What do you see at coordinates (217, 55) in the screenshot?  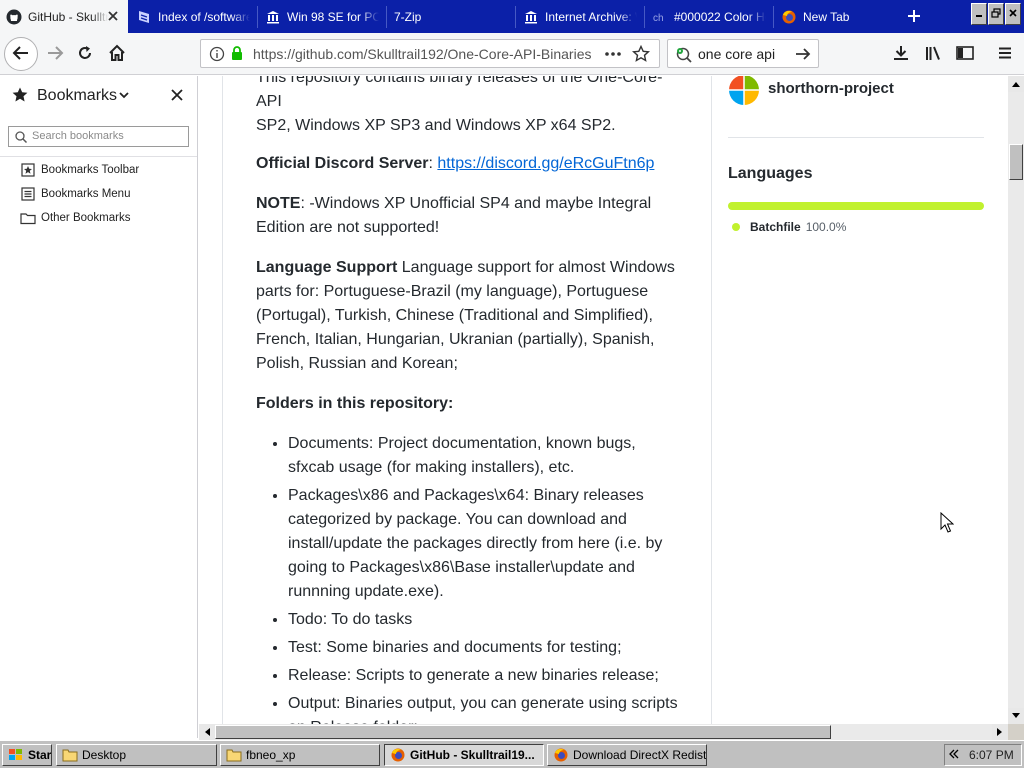 I see `info-icon` at bounding box center [217, 55].